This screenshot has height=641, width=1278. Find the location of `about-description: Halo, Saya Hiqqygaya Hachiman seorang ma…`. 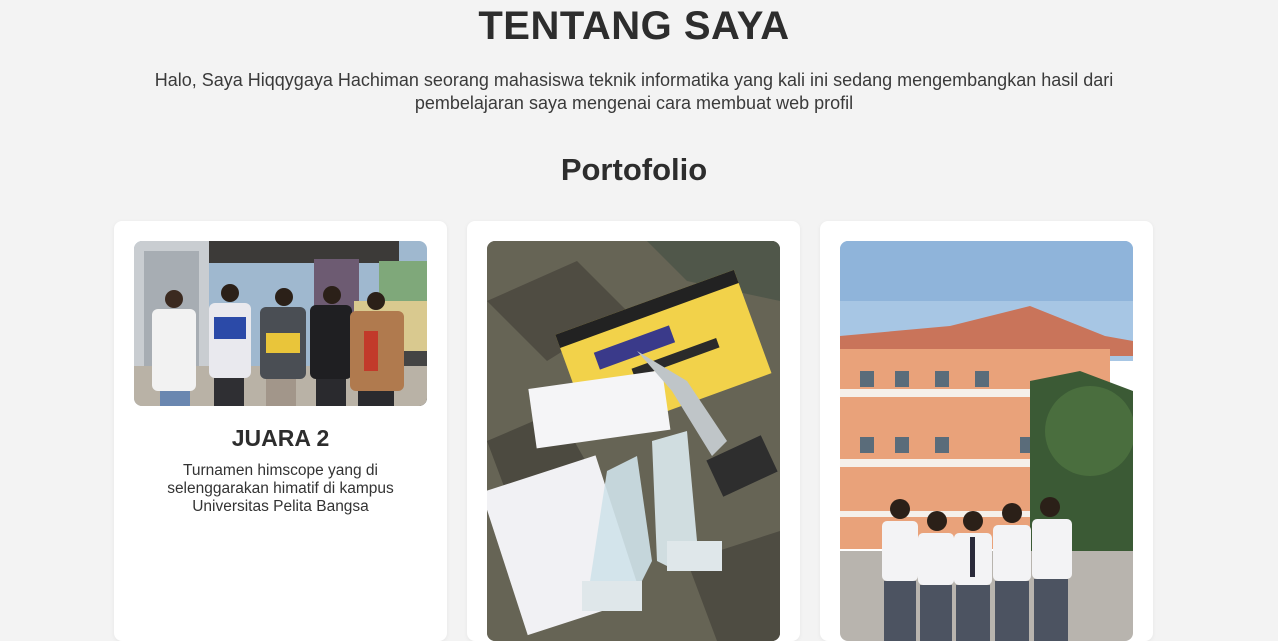

about-description: Halo, Saya Hiqqygaya Hachiman seorang ma… is located at coordinates (634, 91).